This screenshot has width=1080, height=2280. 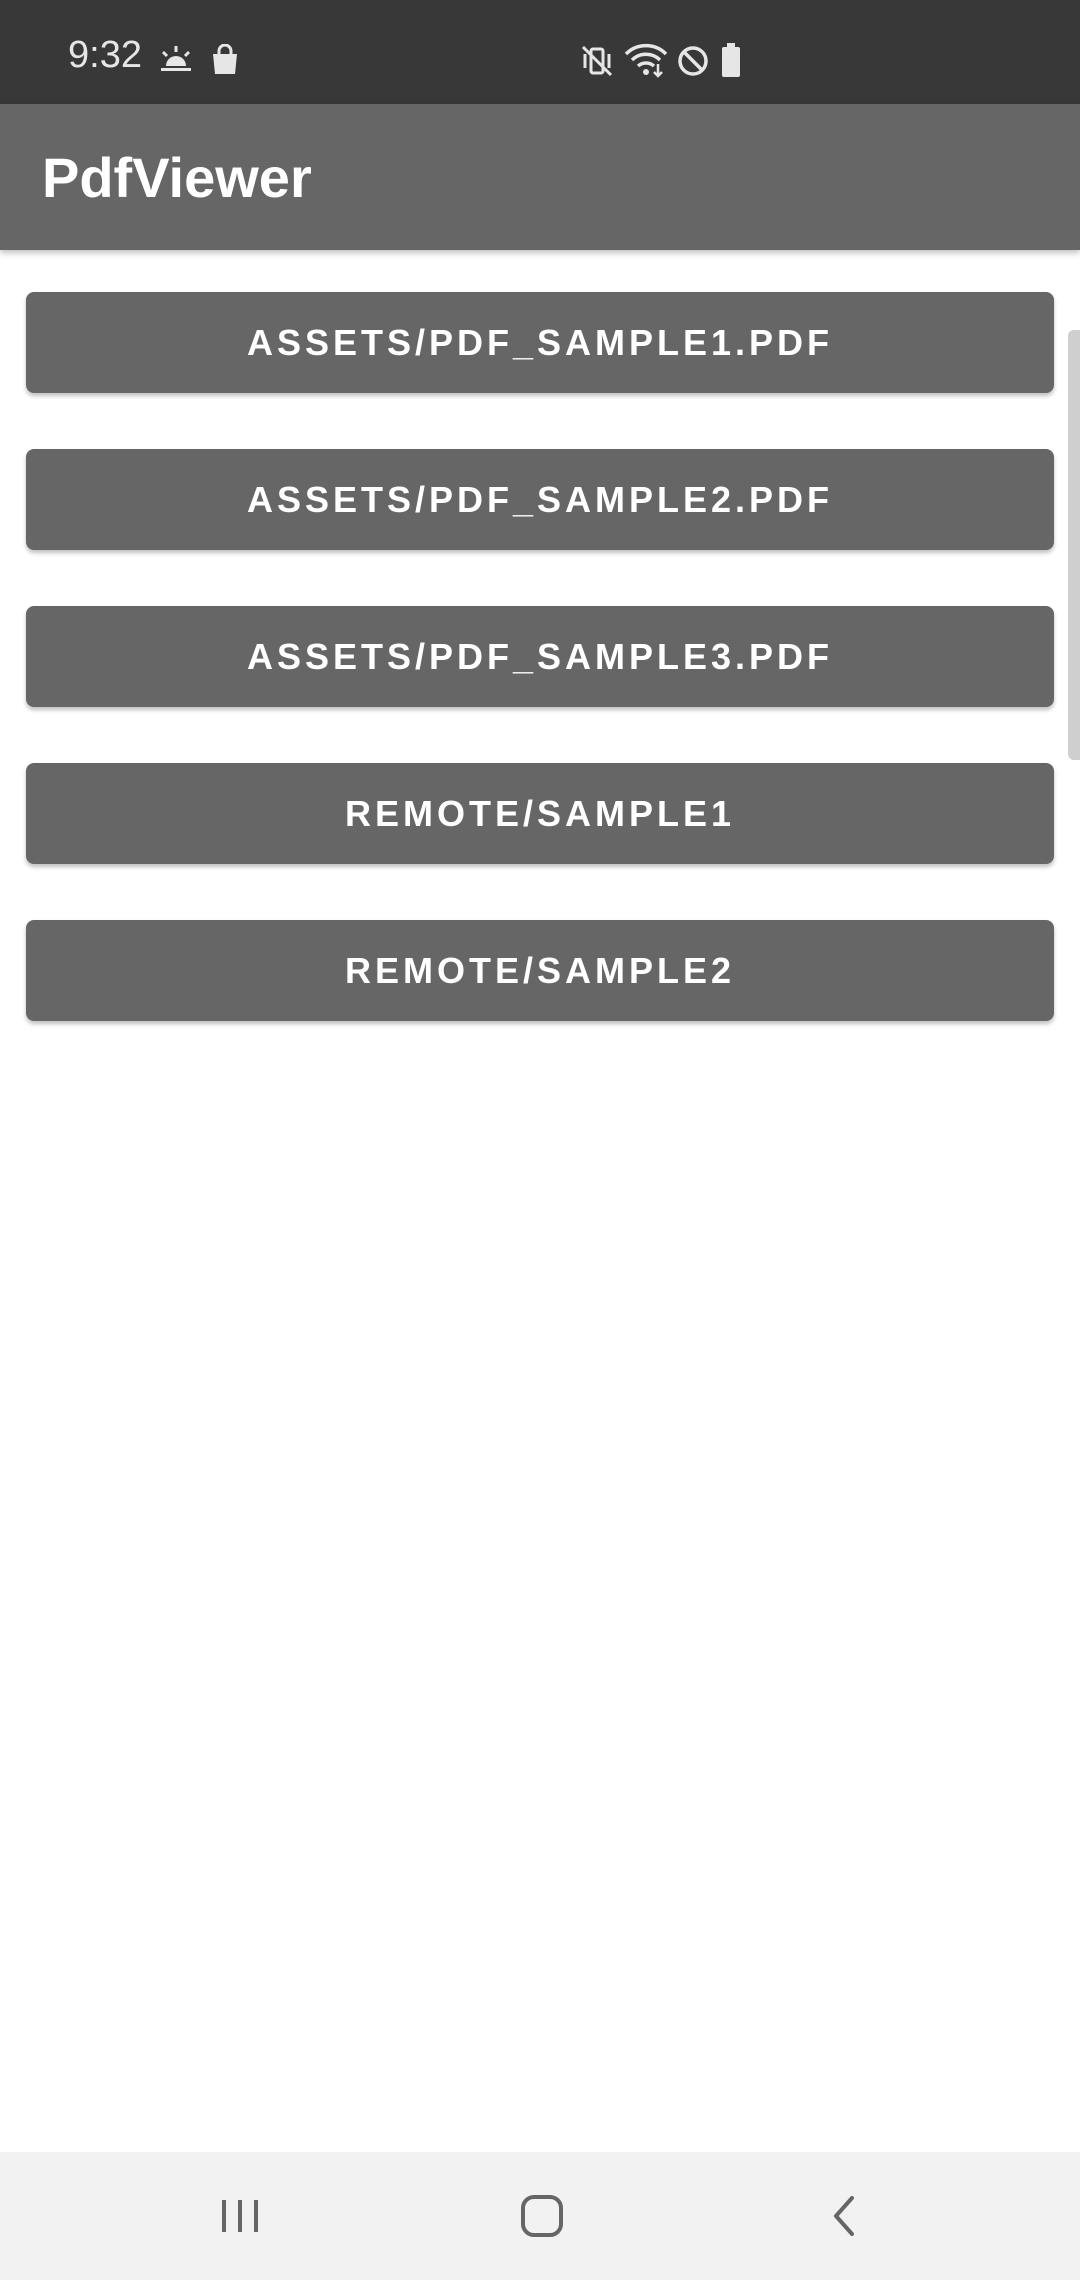 What do you see at coordinates (105, 55) in the screenshot?
I see `status-time: 9:32` at bounding box center [105, 55].